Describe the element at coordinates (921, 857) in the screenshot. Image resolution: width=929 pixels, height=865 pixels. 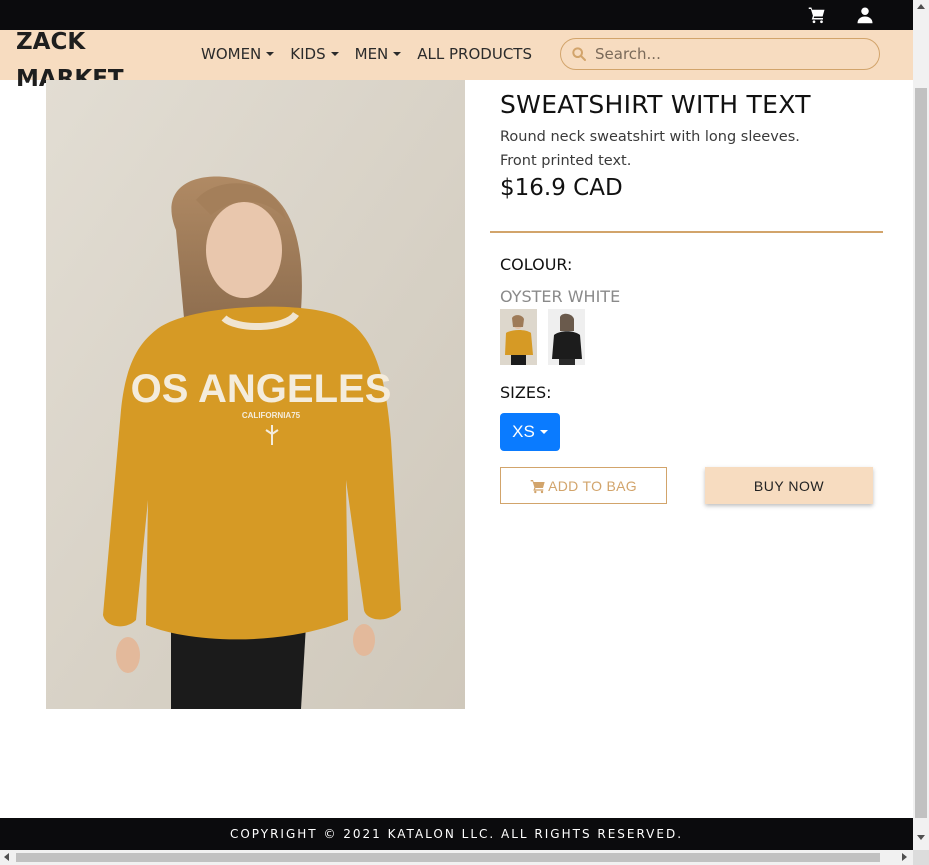
I see `scrollbar-corner` at that location.